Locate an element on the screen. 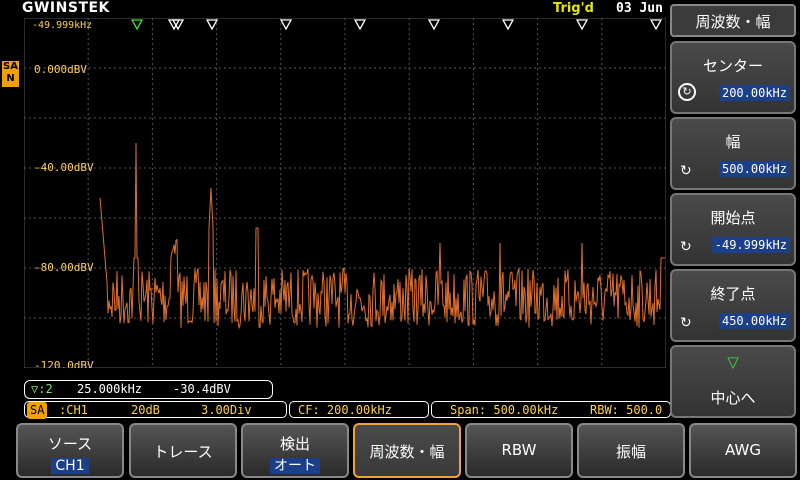 This screenshot has height=480, width=800. tab-source: ソース CH1 is located at coordinates (70, 450).